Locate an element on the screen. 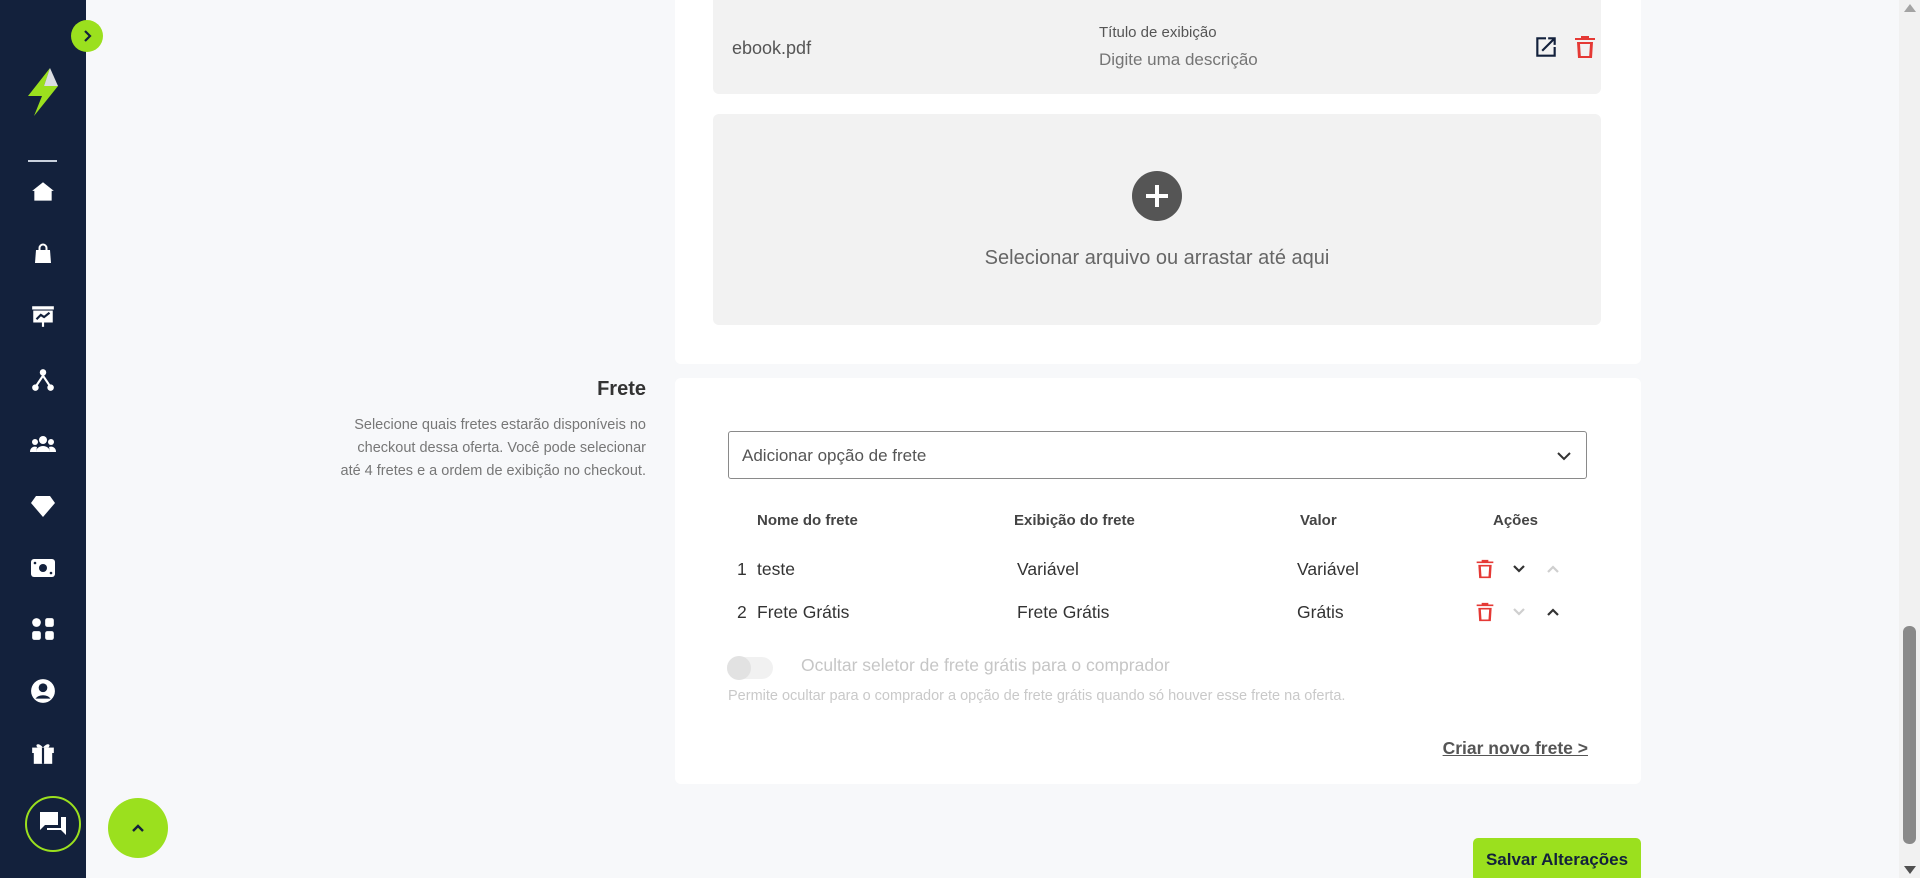  frete-section-title: Frete is located at coordinates (621, 389).